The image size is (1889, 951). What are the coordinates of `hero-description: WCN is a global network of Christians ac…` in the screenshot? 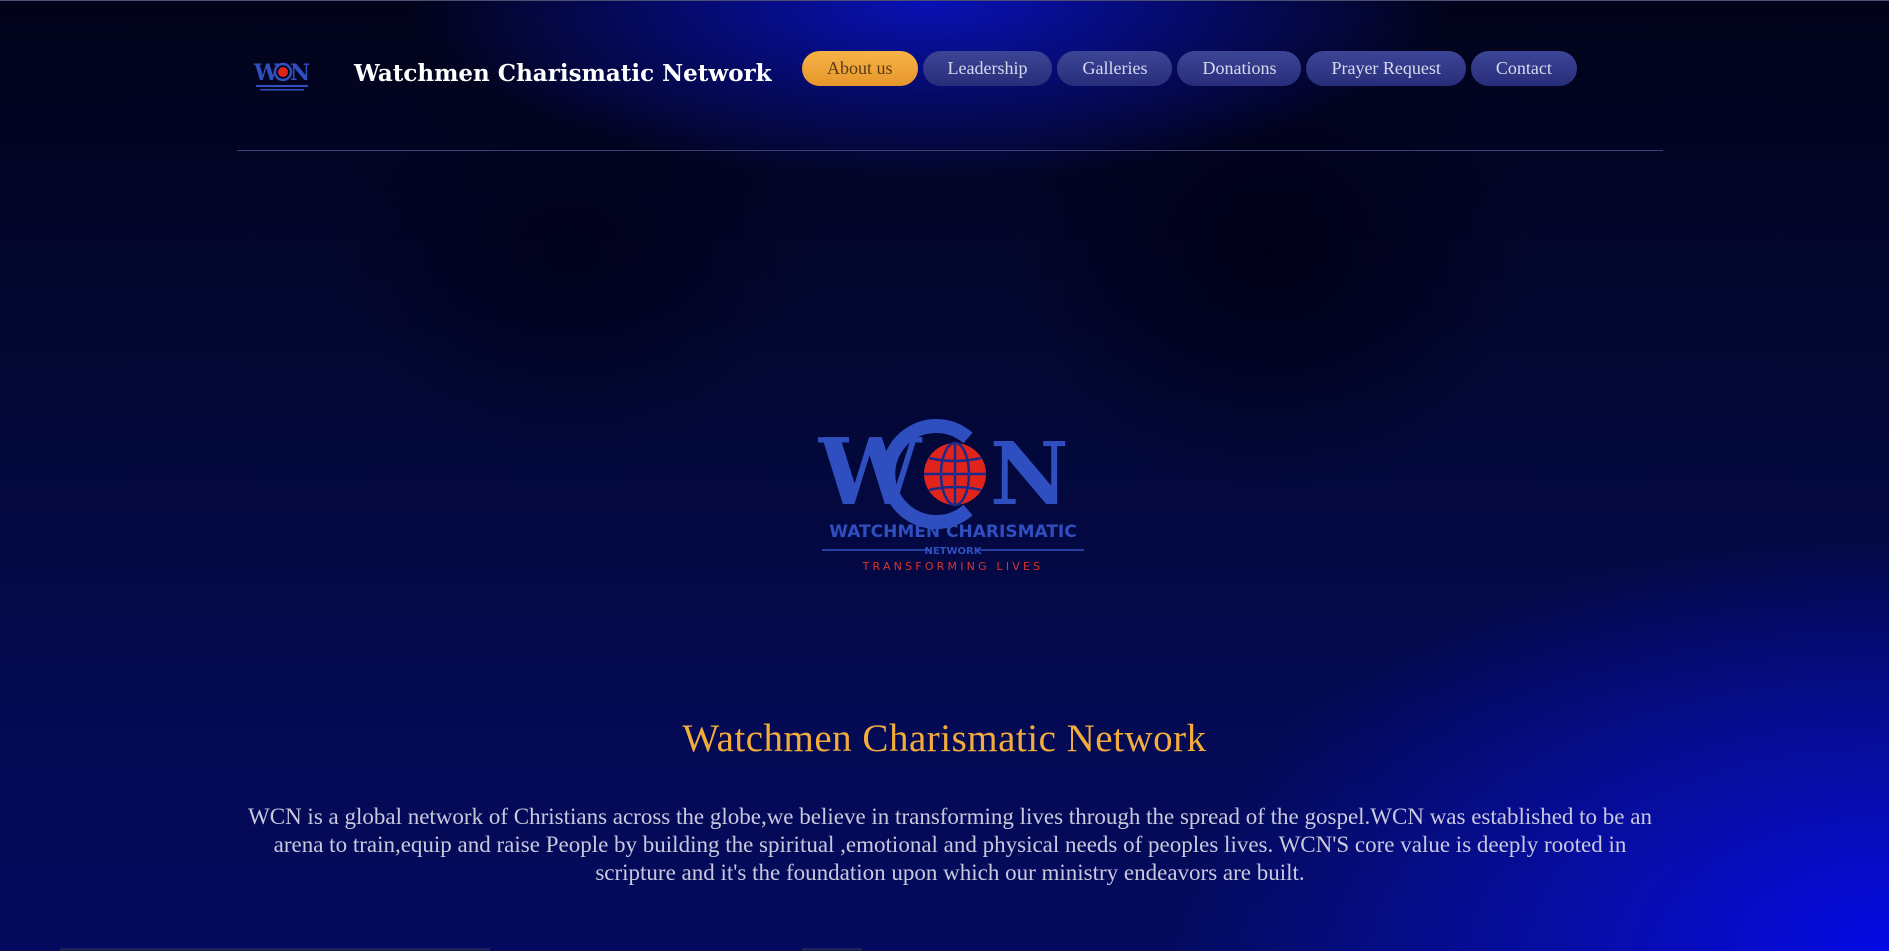 It's located at (950, 844).